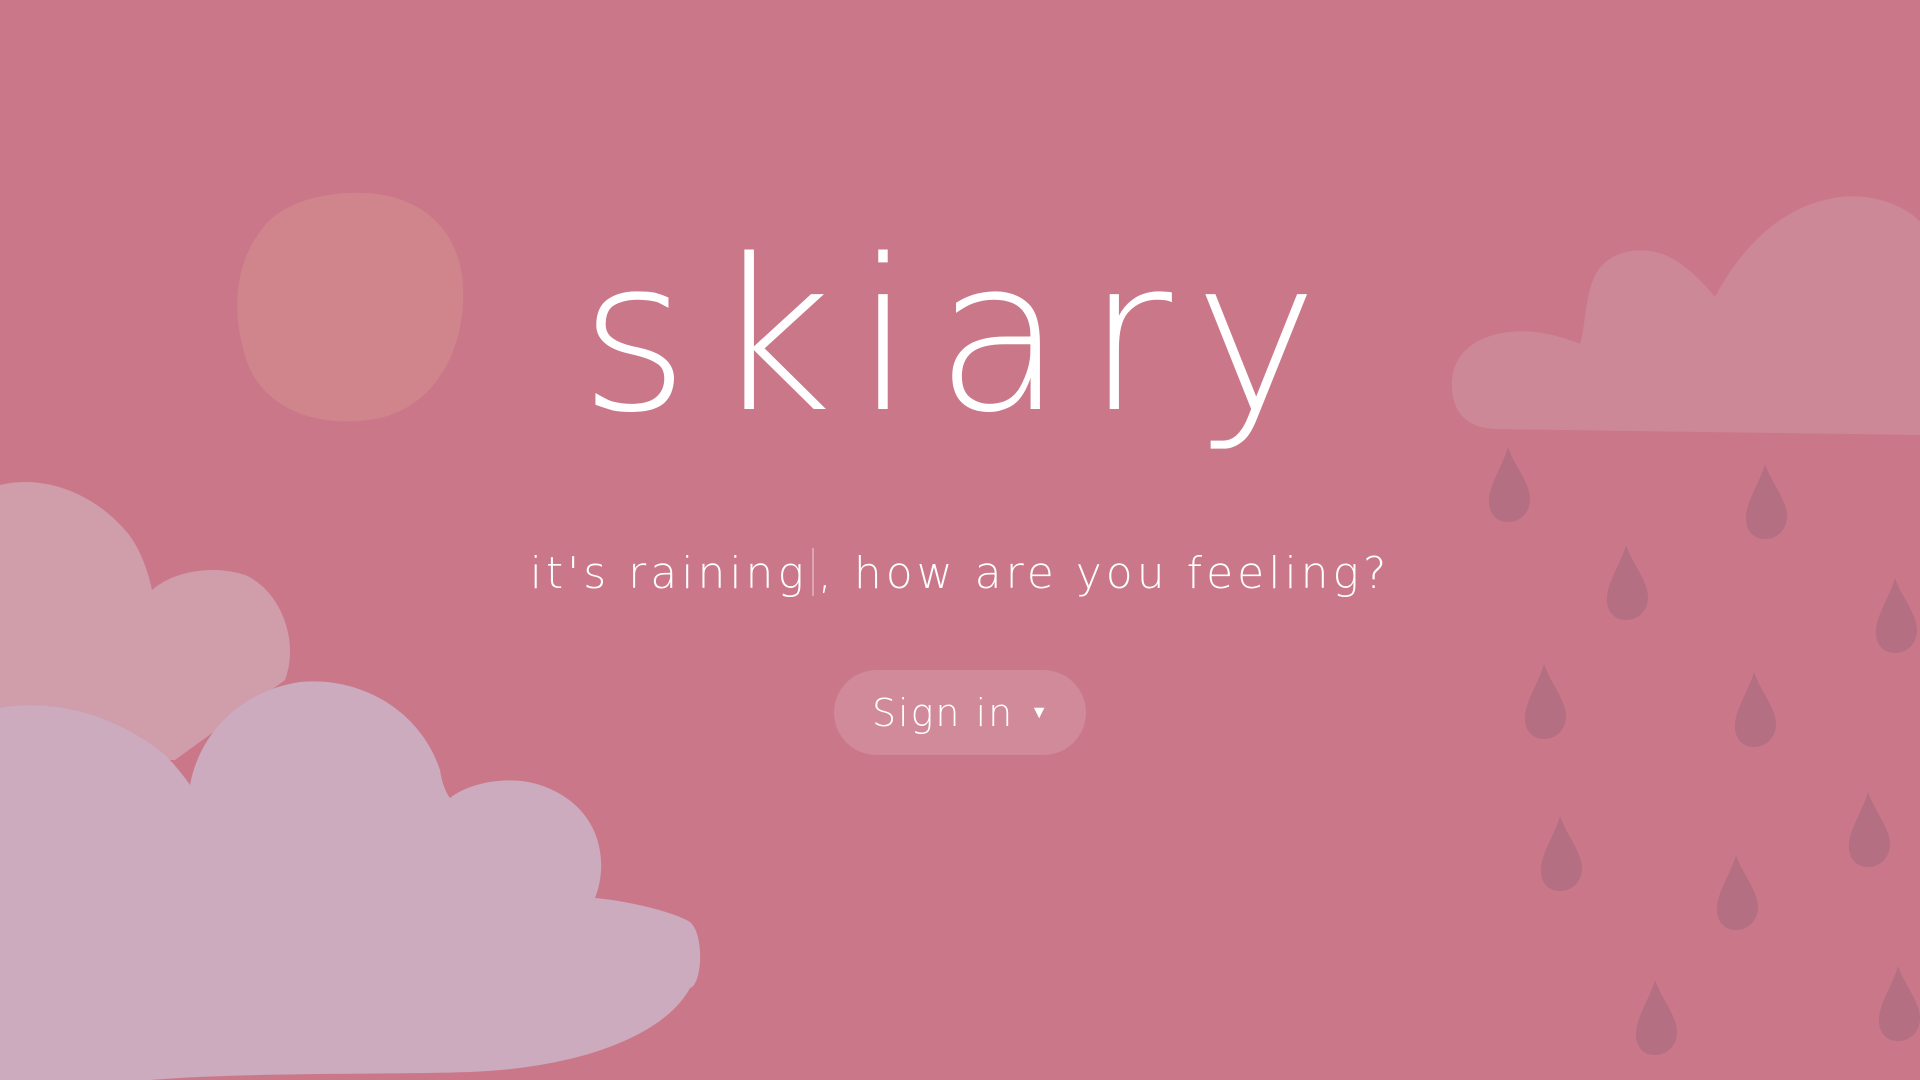 The height and width of the screenshot is (1080, 1920). What do you see at coordinates (350, 307) in the screenshot?
I see `sun-icon` at bounding box center [350, 307].